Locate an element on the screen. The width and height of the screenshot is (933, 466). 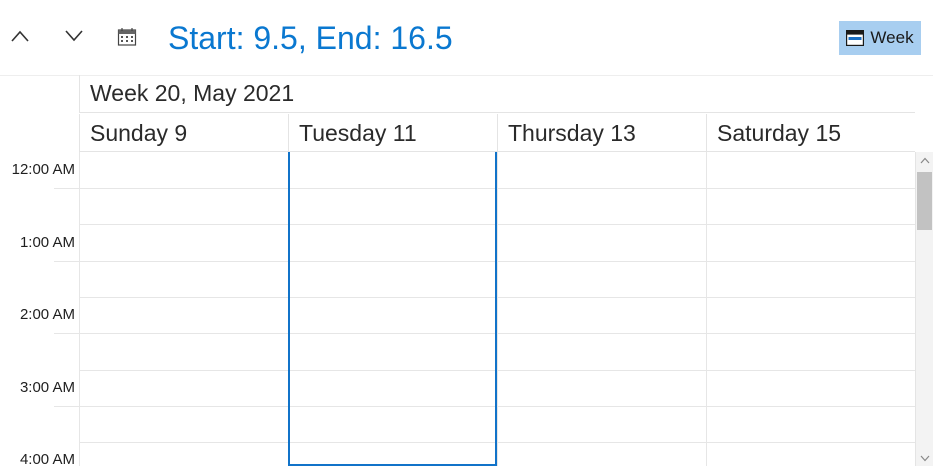
calendar-picker-button is located at coordinates (127, 37).